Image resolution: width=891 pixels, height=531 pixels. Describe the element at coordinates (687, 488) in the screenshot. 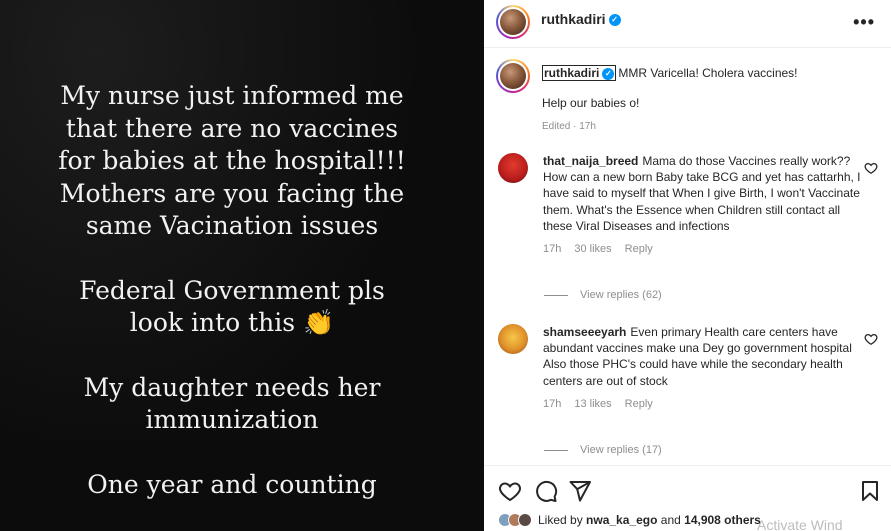

I see `action-bar` at that location.